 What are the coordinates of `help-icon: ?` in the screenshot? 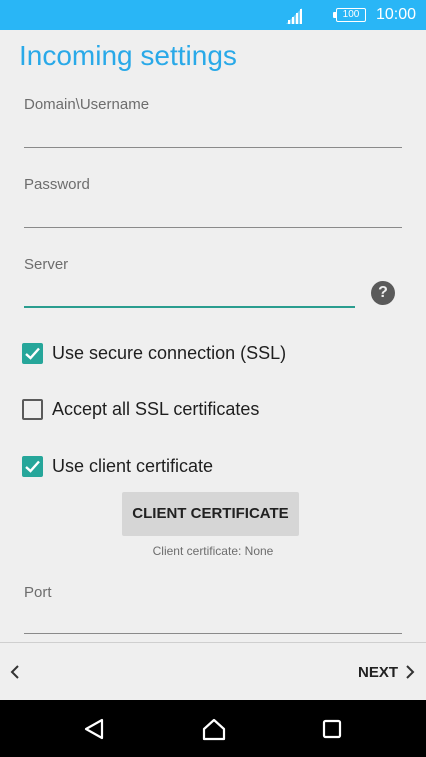 It's located at (383, 293).